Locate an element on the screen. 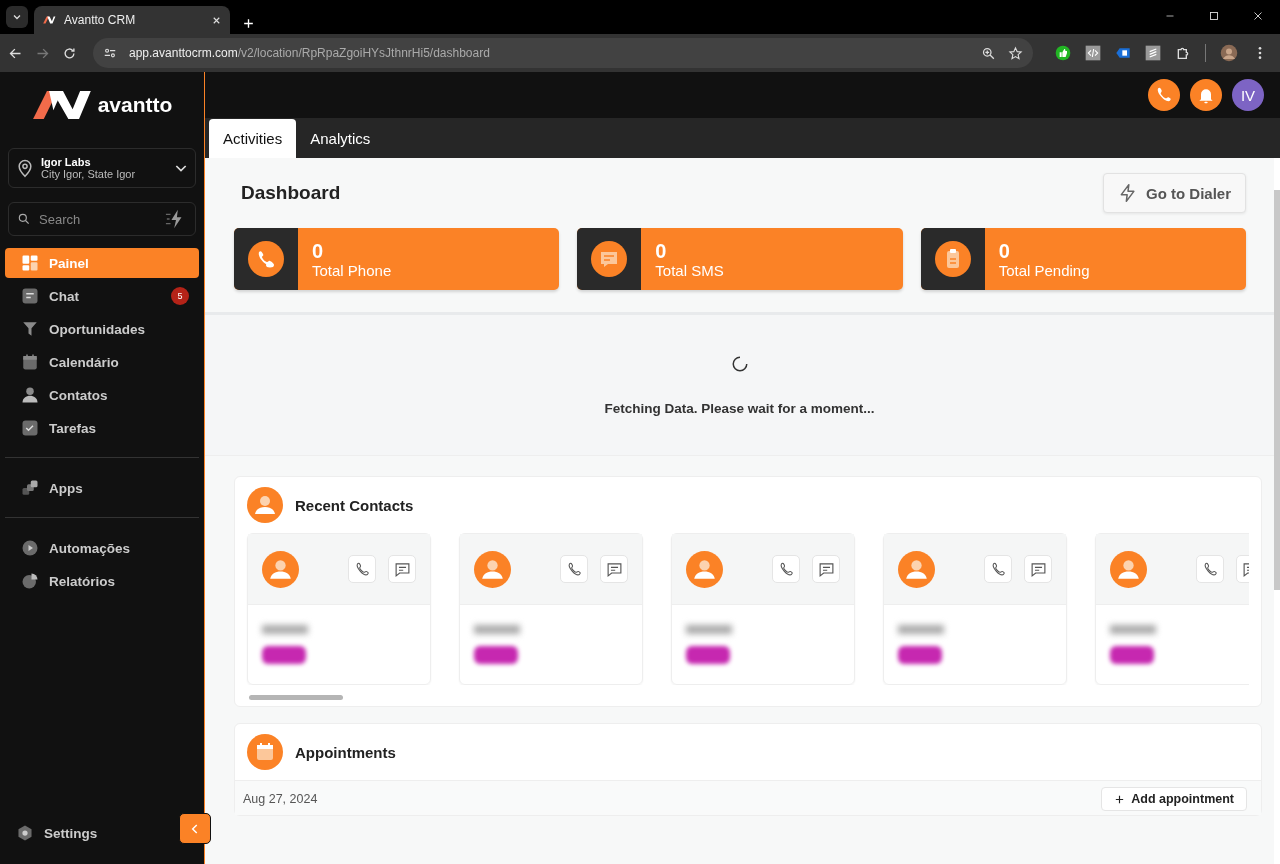 The height and width of the screenshot is (864, 1280). page-title: Dashboard is located at coordinates (291, 193).